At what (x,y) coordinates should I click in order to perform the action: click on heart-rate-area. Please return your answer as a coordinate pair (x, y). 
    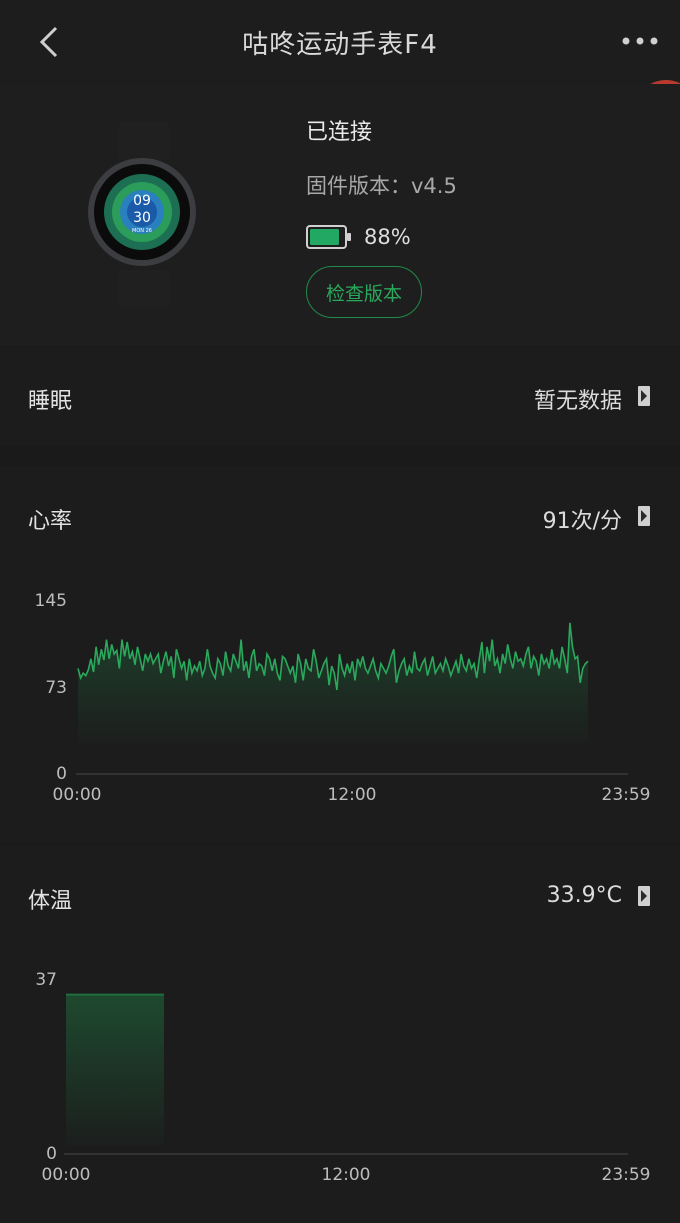
    Looking at the image, I should click on (333, 683).